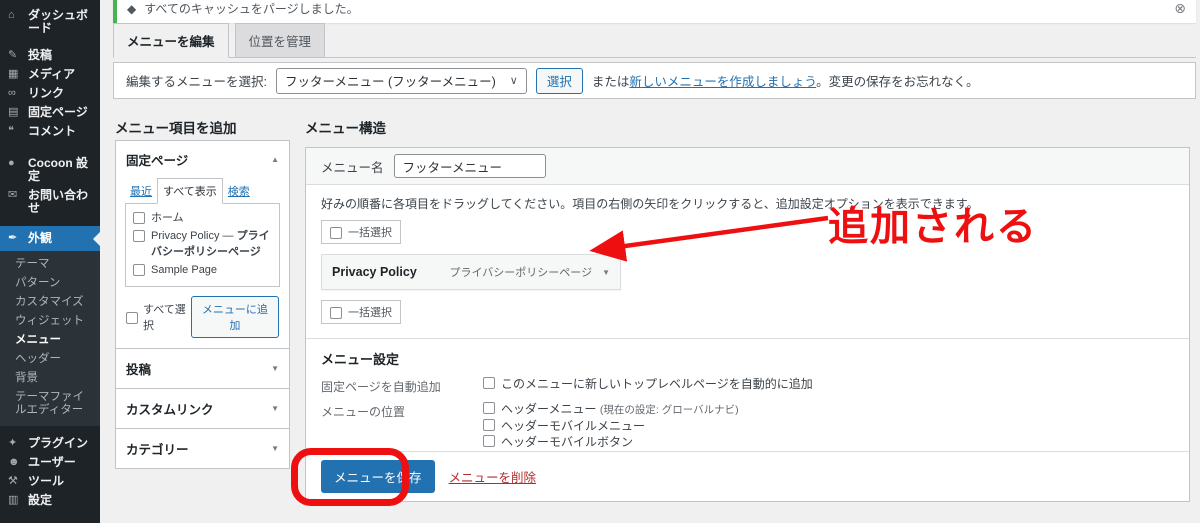 The image size is (1200, 523). Describe the element at coordinates (196, 82) in the screenshot. I see `menu-select-label: 編集するメニューを選択:` at that location.